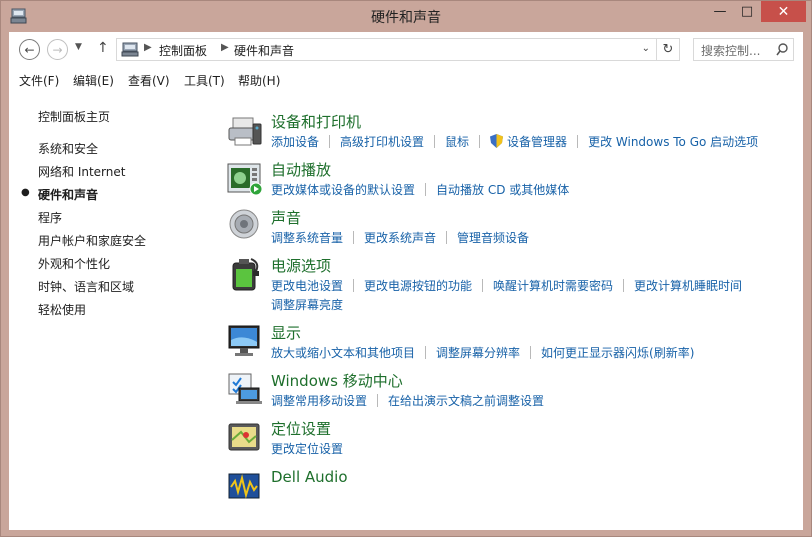 The width and height of the screenshot is (812, 537). I want to click on location-settings-icon, so click(245, 437).